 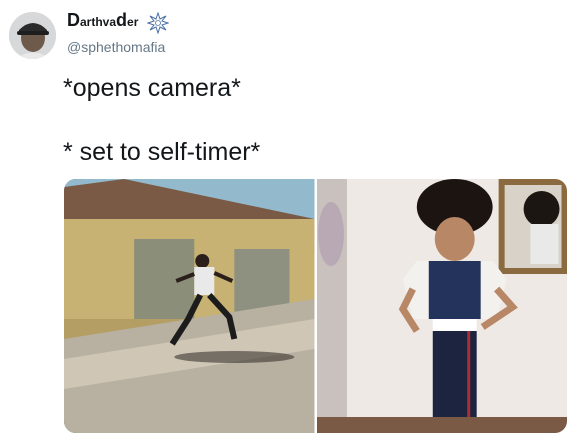 I want to click on avatar-image, so click(x=32, y=35).